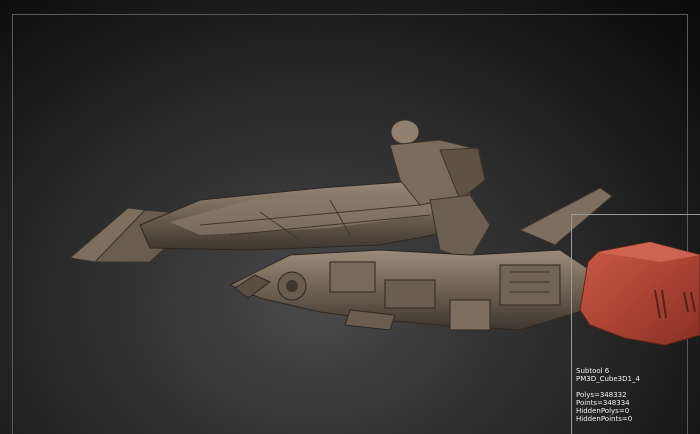  I want to click on subtool-label: Subtool 6, so click(593, 371).